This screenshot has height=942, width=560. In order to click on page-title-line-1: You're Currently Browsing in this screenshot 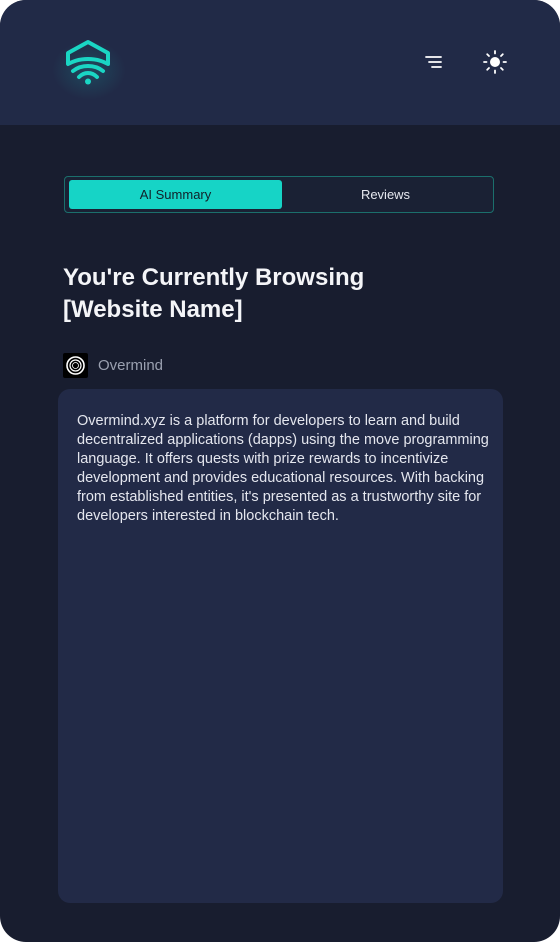, I will do `click(214, 277)`.